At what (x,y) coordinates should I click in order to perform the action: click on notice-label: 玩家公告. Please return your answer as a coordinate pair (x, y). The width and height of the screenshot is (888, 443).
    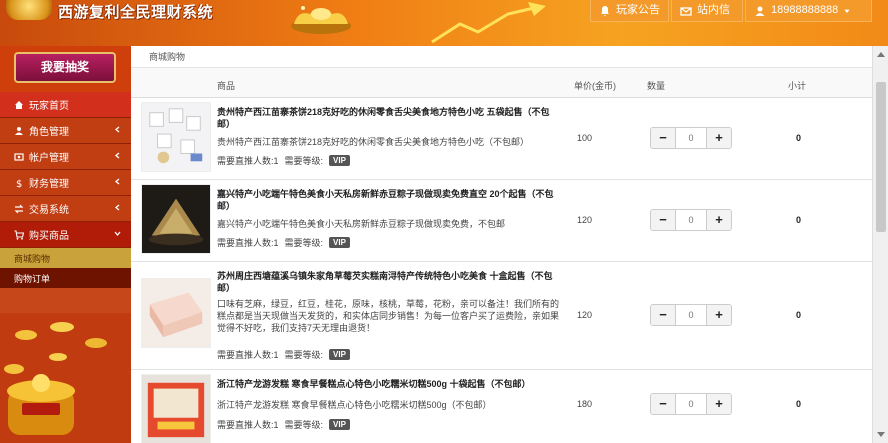
    Looking at the image, I should click on (638, 10).